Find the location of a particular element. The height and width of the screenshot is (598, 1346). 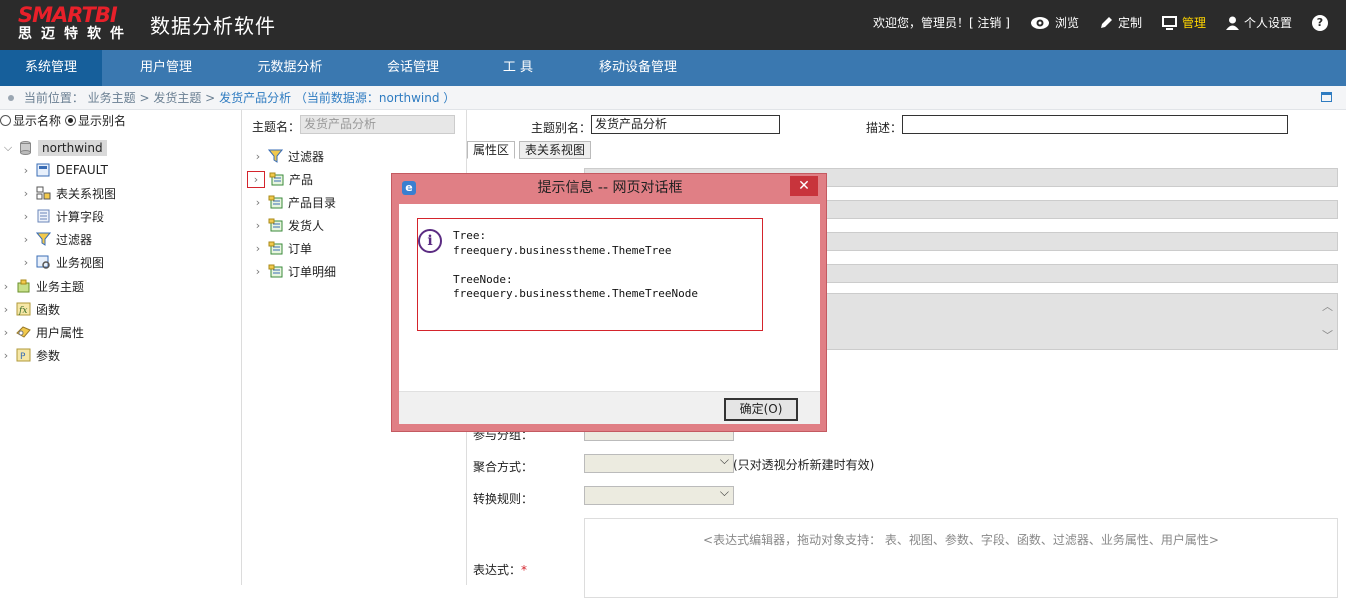

schema-icon is located at coordinates (43, 170).